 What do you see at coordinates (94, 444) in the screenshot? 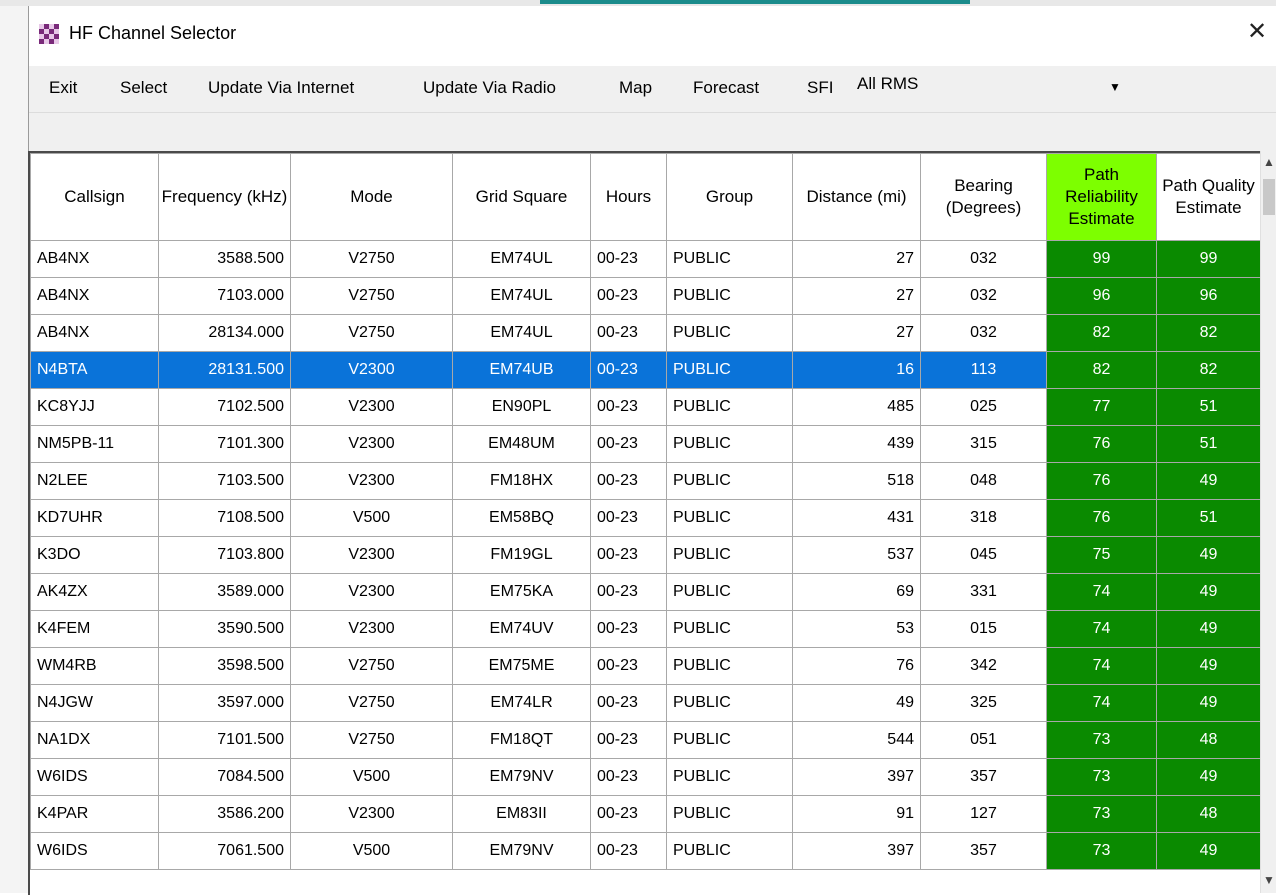
I see `cell-callsign: NM5PB-11` at bounding box center [94, 444].